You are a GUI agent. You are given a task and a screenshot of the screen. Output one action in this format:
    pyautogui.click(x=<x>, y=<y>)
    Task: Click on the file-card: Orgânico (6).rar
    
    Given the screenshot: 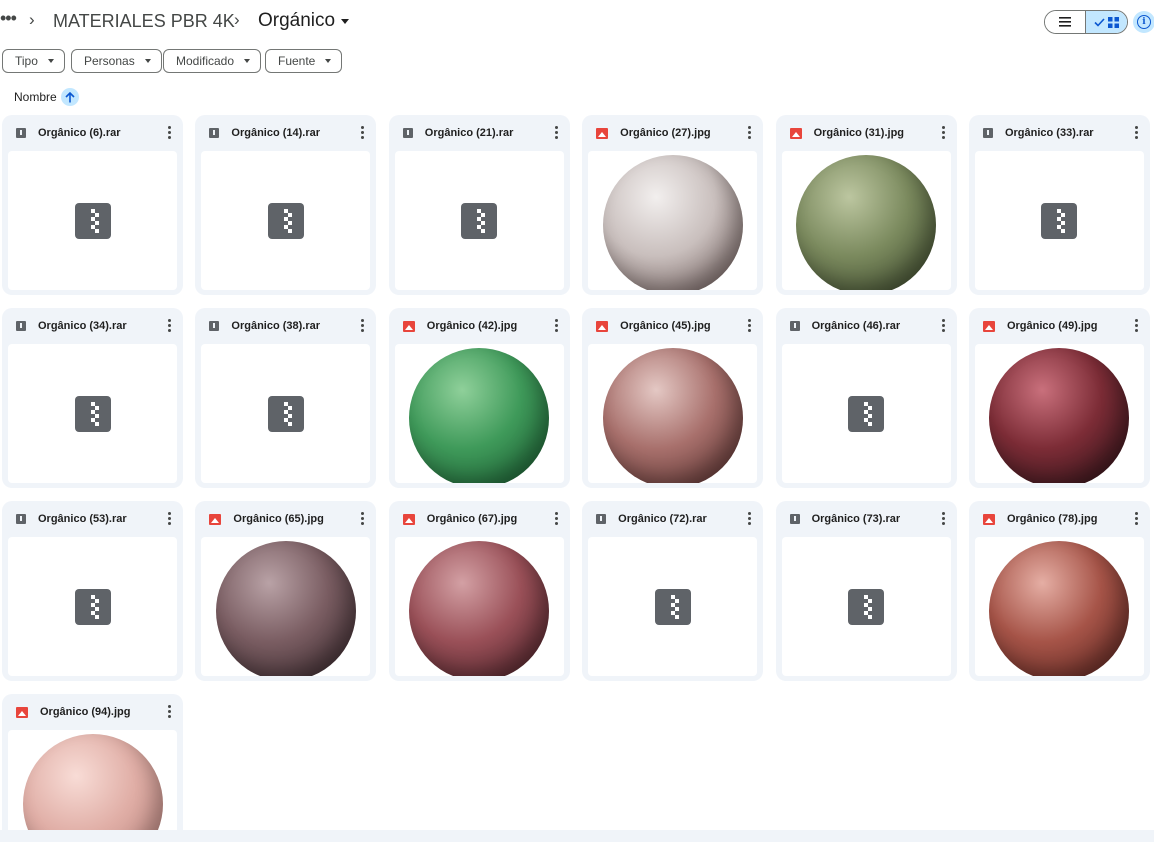 What is the action you would take?
    pyautogui.click(x=92, y=205)
    